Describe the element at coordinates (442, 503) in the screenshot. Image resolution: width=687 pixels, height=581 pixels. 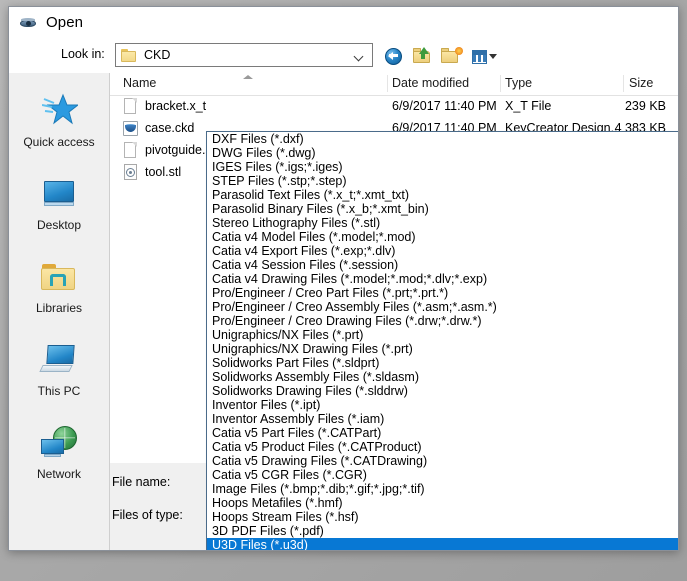
I see `dropdown-option: Hoops Metafiles (*.hmf)` at that location.